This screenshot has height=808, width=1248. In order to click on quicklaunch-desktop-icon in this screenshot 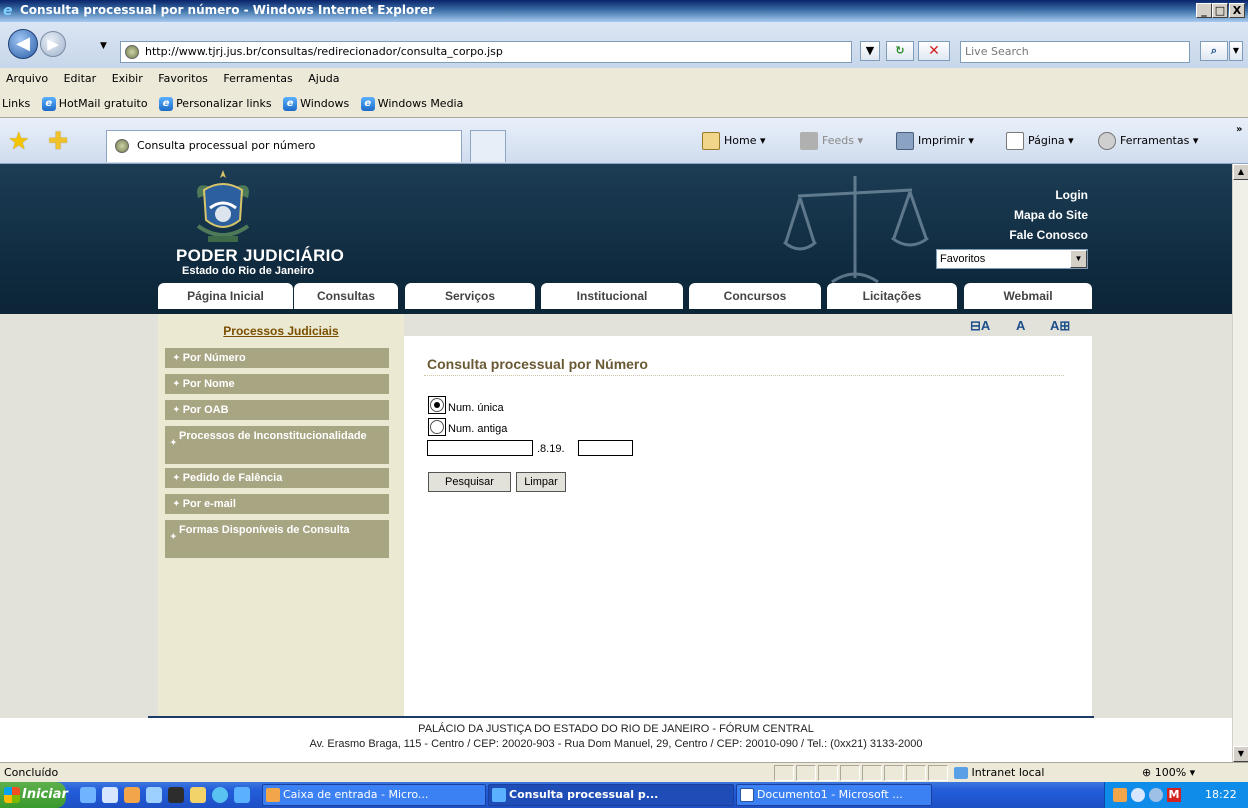, I will do `click(88, 795)`.